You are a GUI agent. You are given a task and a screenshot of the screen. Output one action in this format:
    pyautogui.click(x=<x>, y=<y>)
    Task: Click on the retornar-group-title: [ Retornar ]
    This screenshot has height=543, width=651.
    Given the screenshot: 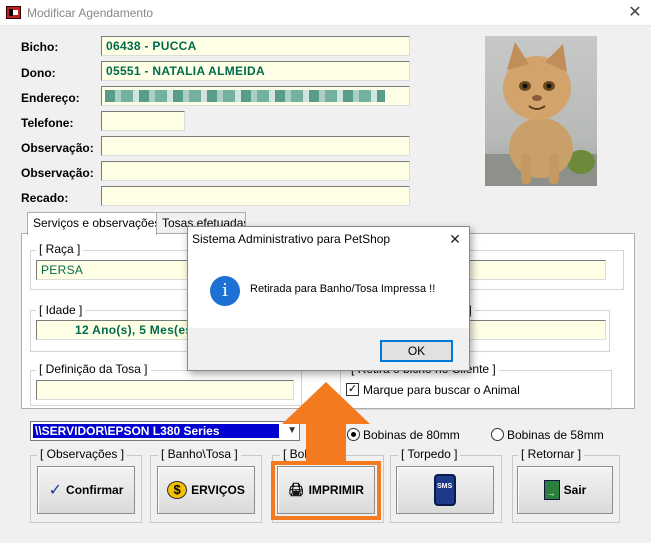 What is the action you would take?
    pyautogui.click(x=551, y=454)
    